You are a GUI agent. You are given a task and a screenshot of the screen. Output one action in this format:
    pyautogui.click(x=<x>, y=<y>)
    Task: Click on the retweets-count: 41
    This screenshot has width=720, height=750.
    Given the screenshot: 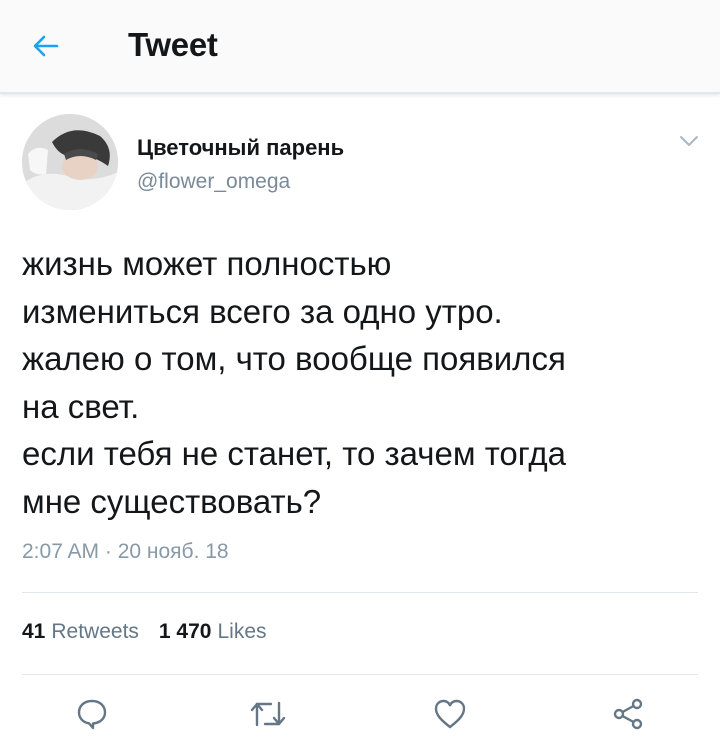 What is the action you would take?
    pyautogui.click(x=33, y=632)
    